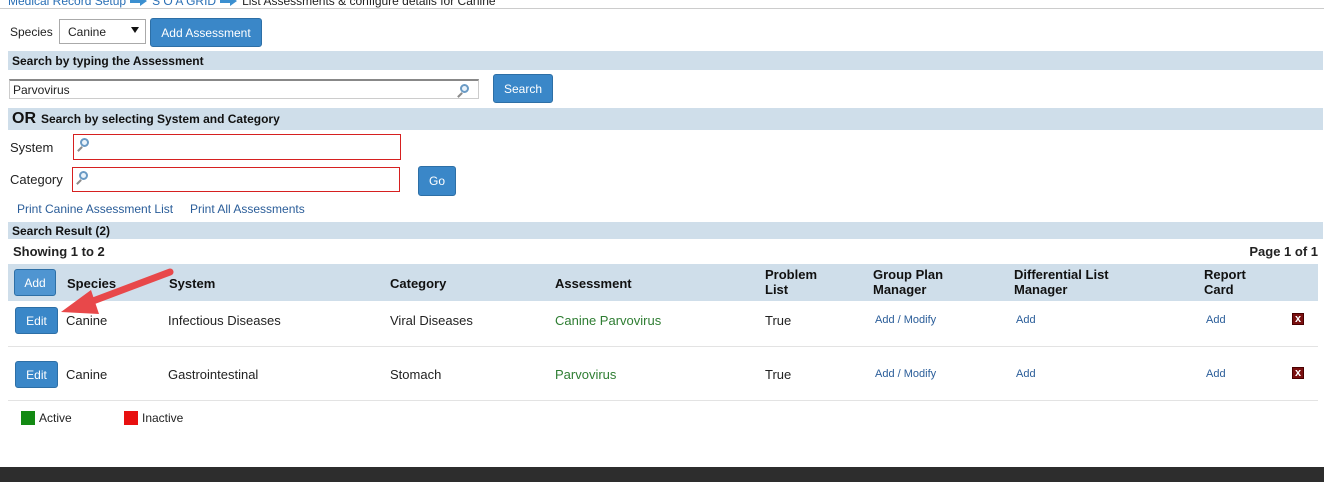 The width and height of the screenshot is (1324, 482). I want to click on col-report-card: Report Card, so click(1225, 282).